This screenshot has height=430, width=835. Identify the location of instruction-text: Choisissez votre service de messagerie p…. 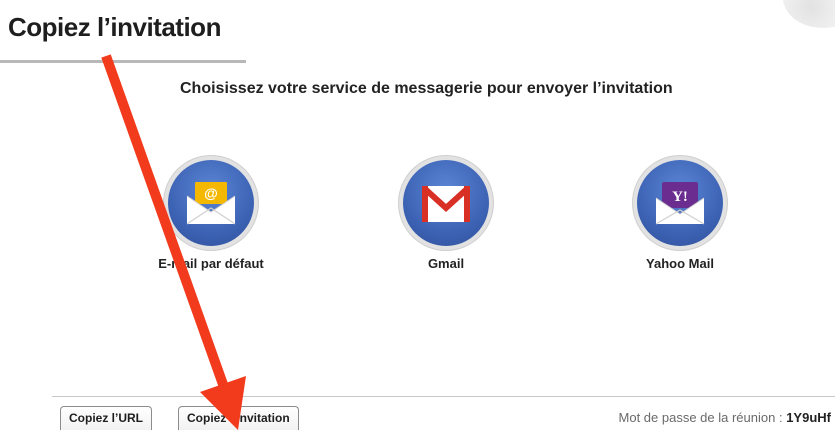
(426, 88).